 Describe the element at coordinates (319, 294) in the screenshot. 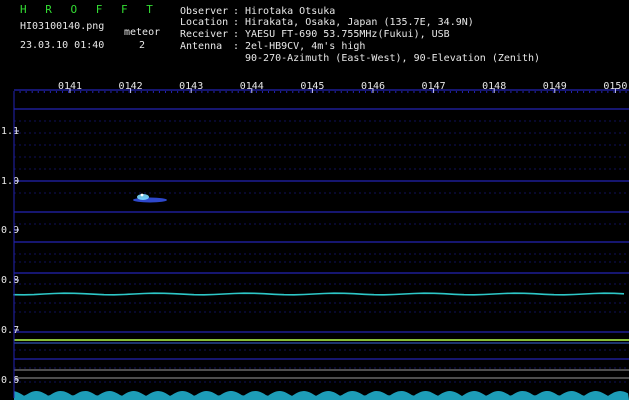

I see `carrier-line-upper` at that location.